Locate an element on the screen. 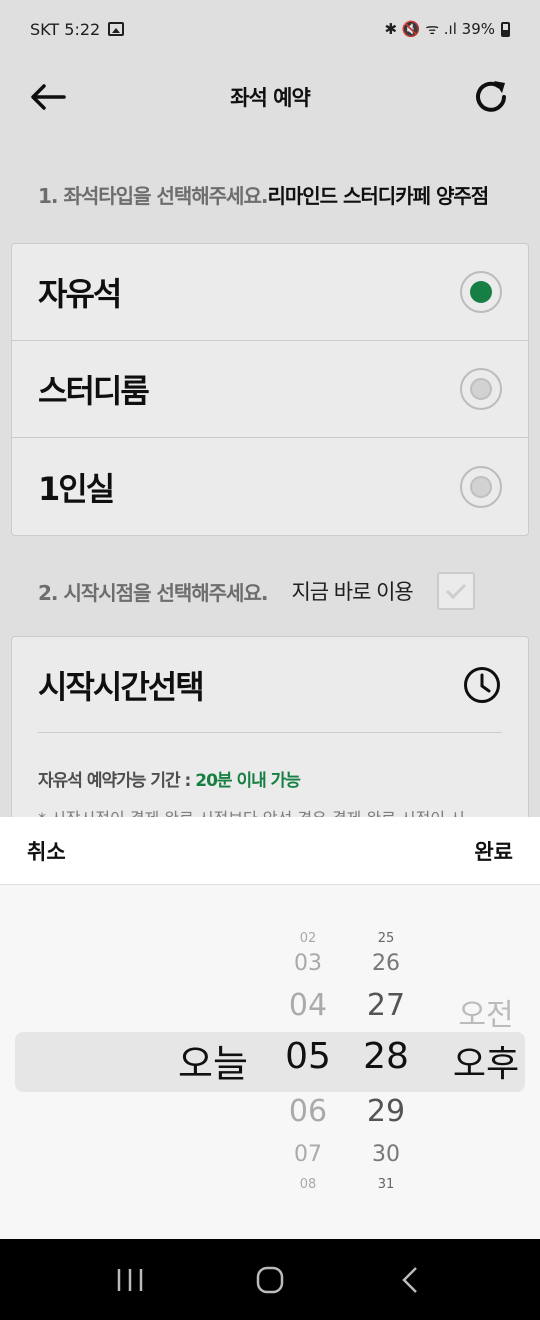  day-wheel: 오늘 is located at coordinates (213, 1062).